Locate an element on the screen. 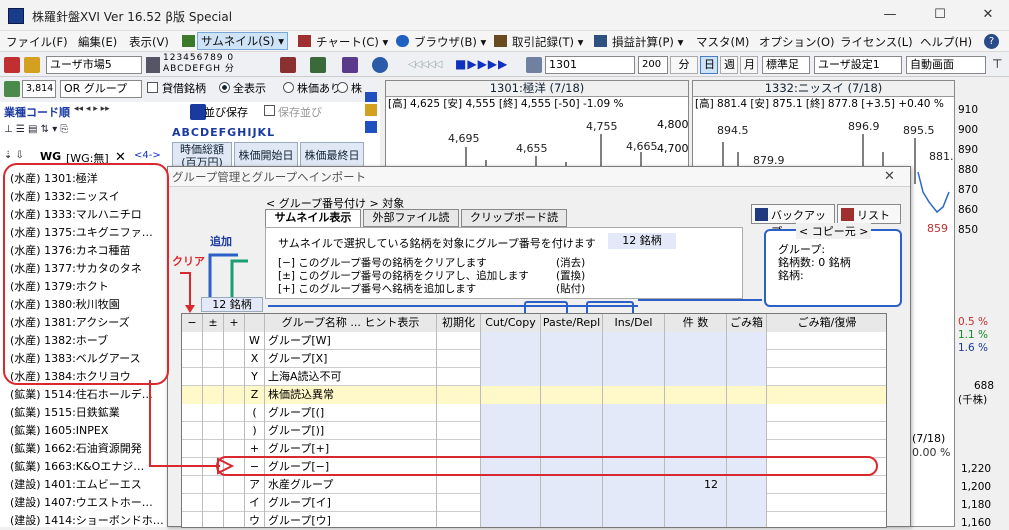  mode-icon is located at coordinates (534, 65).